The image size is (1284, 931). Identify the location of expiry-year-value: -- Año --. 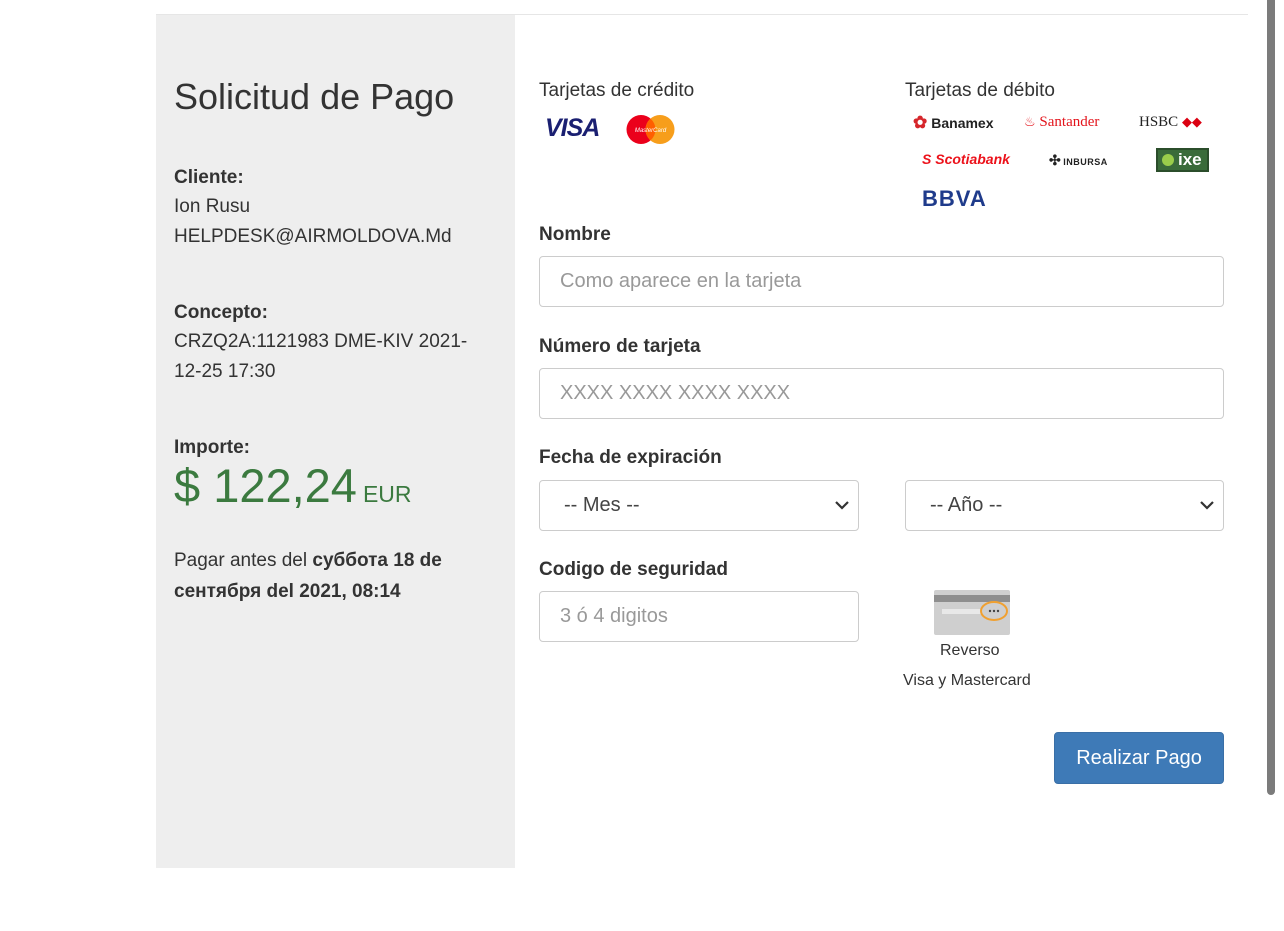
(966, 505).